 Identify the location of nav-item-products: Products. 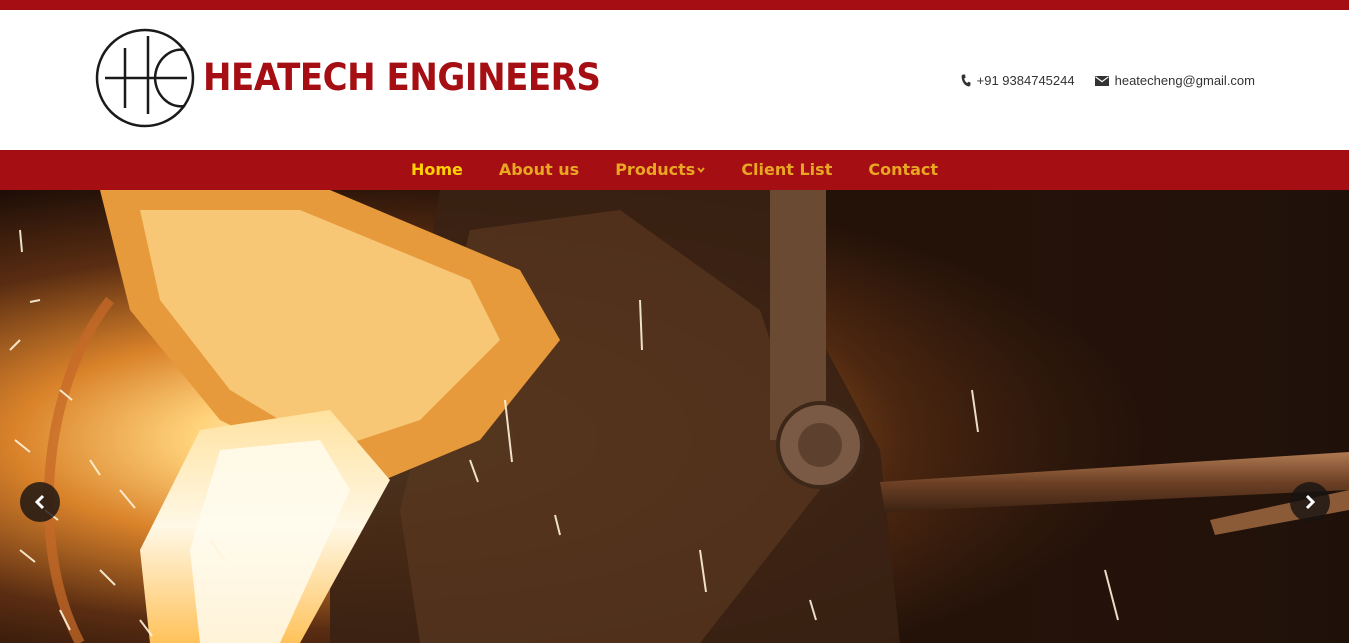
(660, 170).